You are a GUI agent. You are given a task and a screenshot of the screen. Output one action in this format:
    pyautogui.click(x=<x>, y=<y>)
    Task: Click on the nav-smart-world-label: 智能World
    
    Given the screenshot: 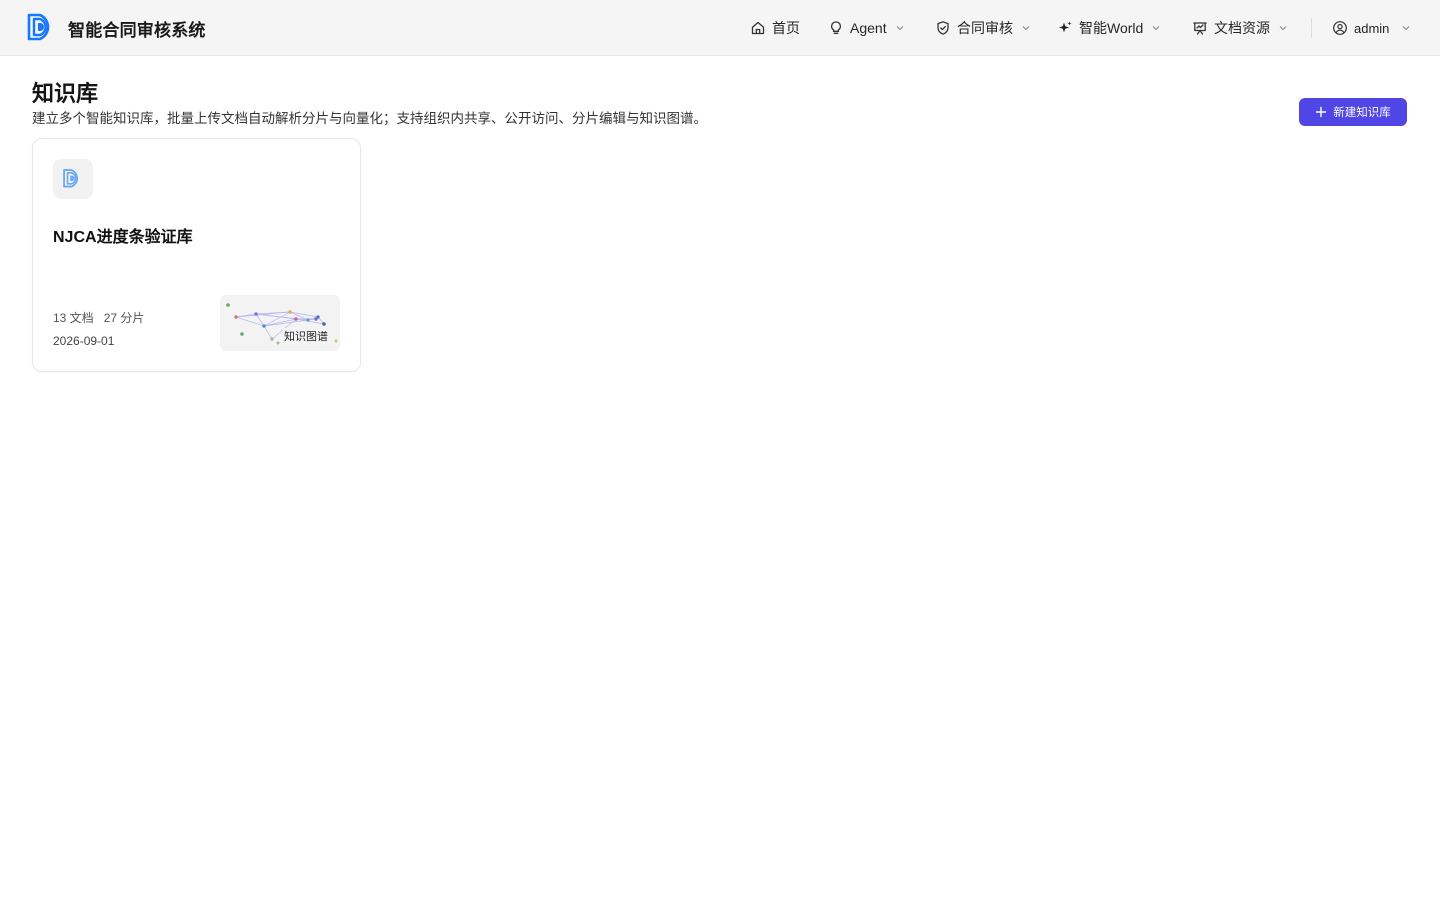 What is the action you would take?
    pyautogui.click(x=1111, y=28)
    